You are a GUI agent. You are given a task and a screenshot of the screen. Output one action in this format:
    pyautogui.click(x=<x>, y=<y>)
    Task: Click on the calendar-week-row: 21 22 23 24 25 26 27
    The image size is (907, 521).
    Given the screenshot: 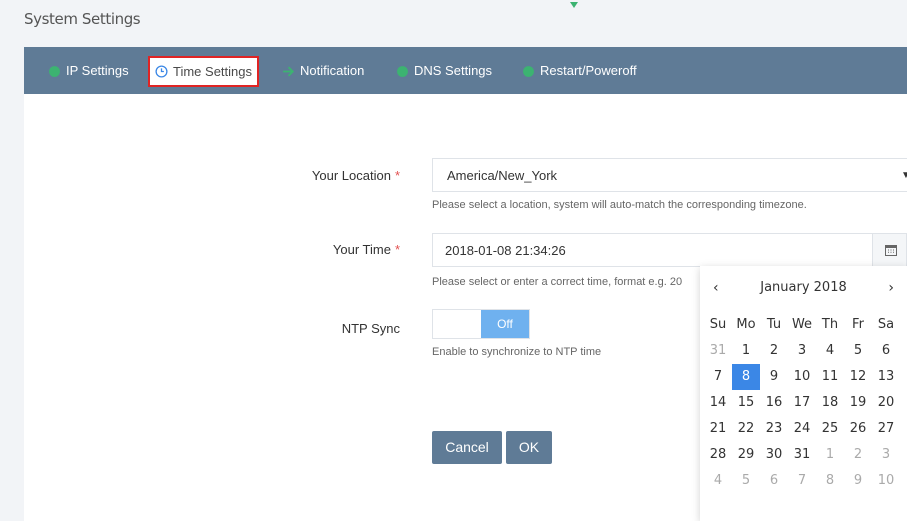 What is the action you would take?
    pyautogui.click(x=802, y=429)
    